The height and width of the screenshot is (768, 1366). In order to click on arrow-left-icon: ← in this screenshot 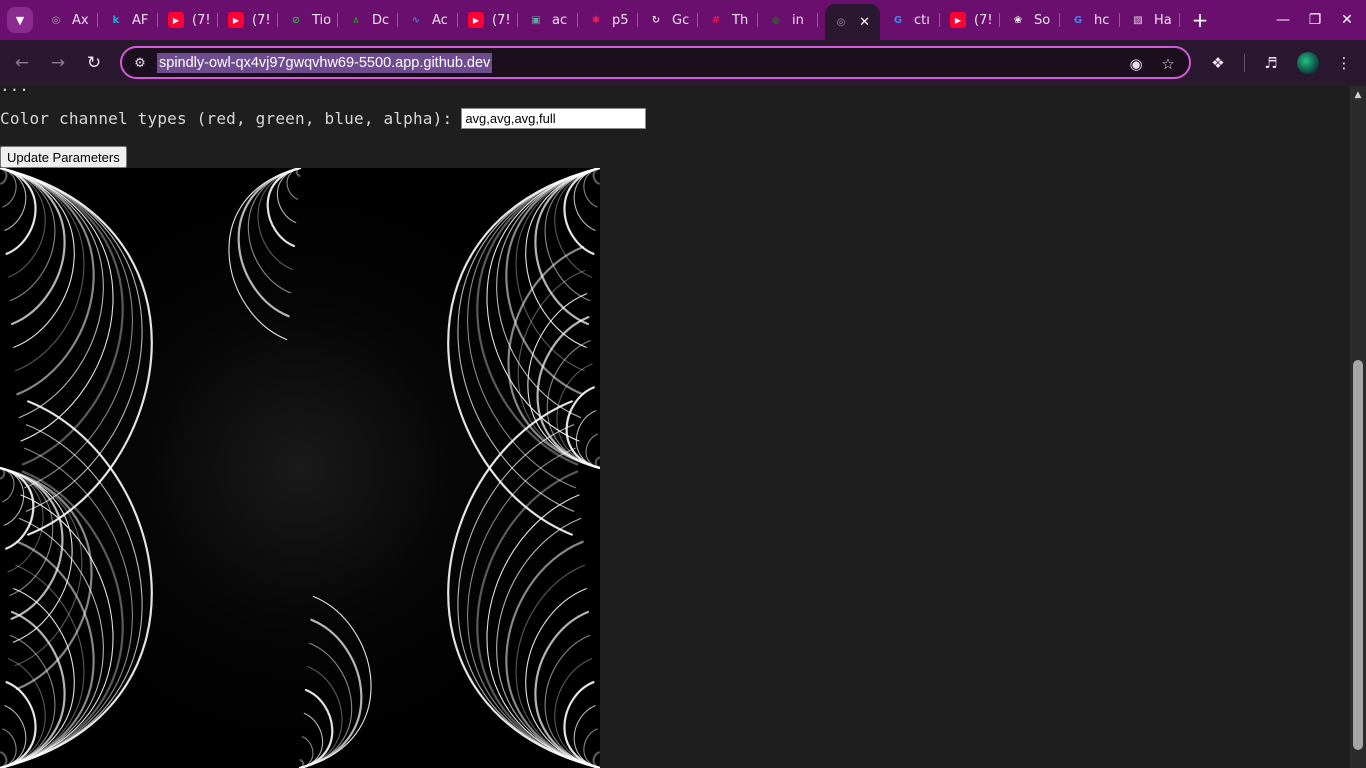, I will do `click(22, 63)`.